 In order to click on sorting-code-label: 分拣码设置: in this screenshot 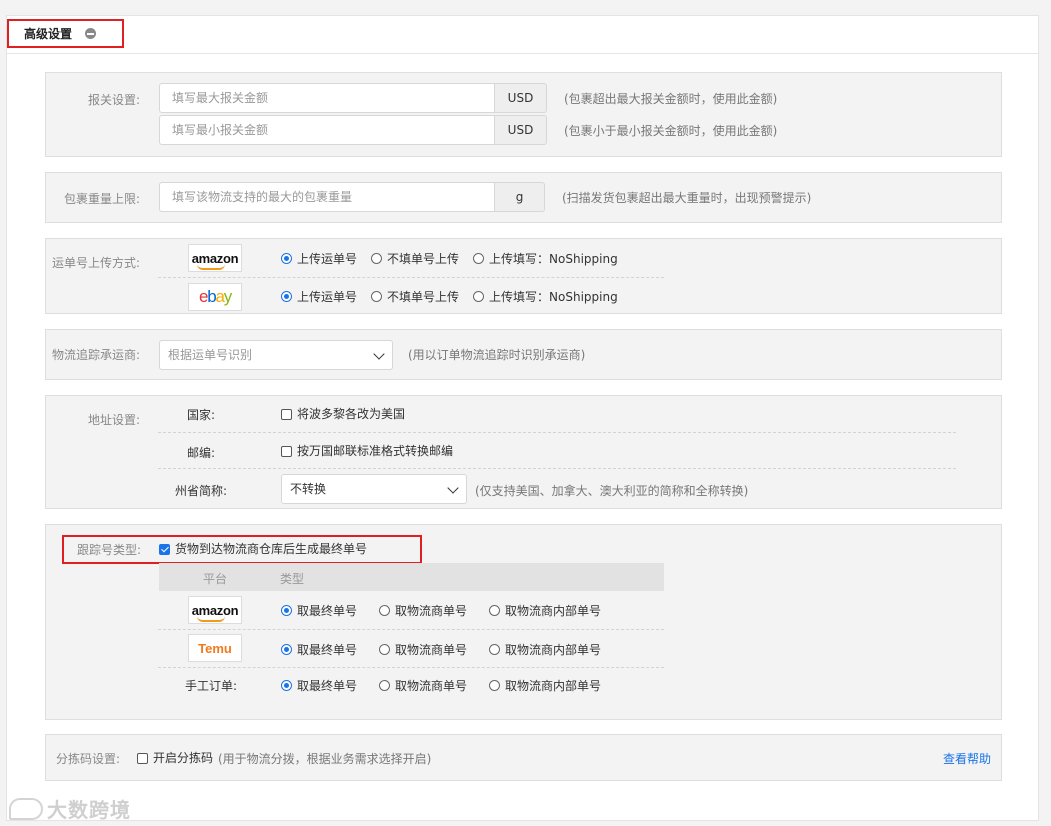, I will do `click(88, 759)`.